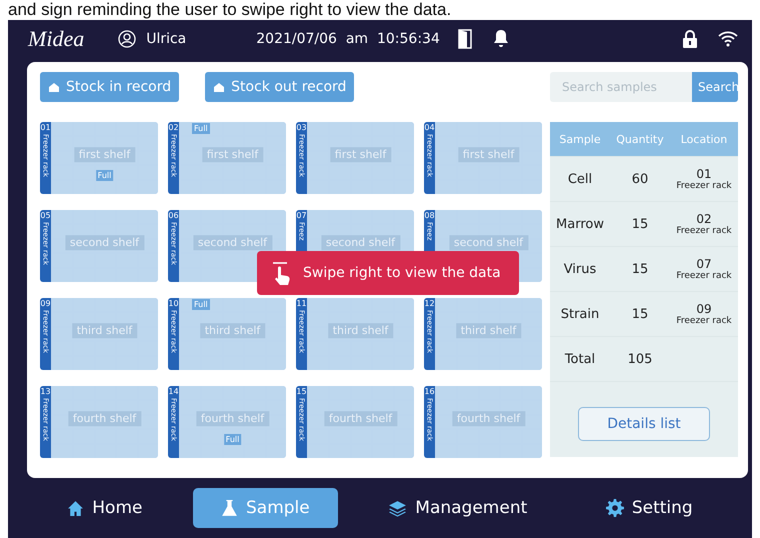 This screenshot has width=760, height=538. I want to click on lock-icon, so click(690, 39).